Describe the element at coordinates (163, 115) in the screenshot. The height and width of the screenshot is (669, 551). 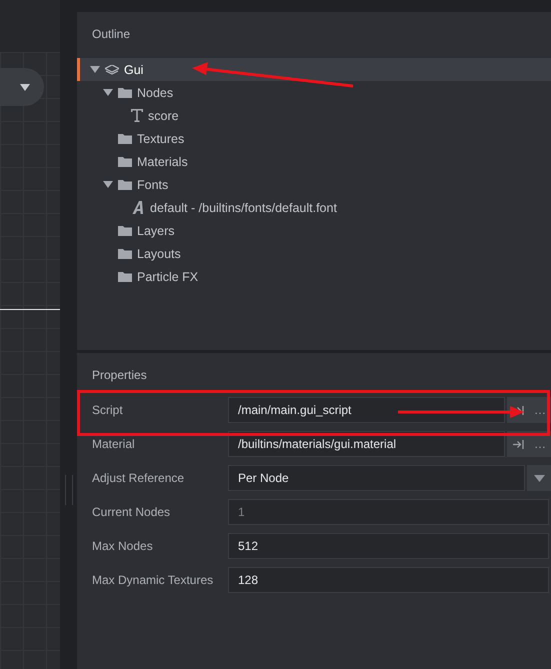
I see `tree-item-label: score` at that location.